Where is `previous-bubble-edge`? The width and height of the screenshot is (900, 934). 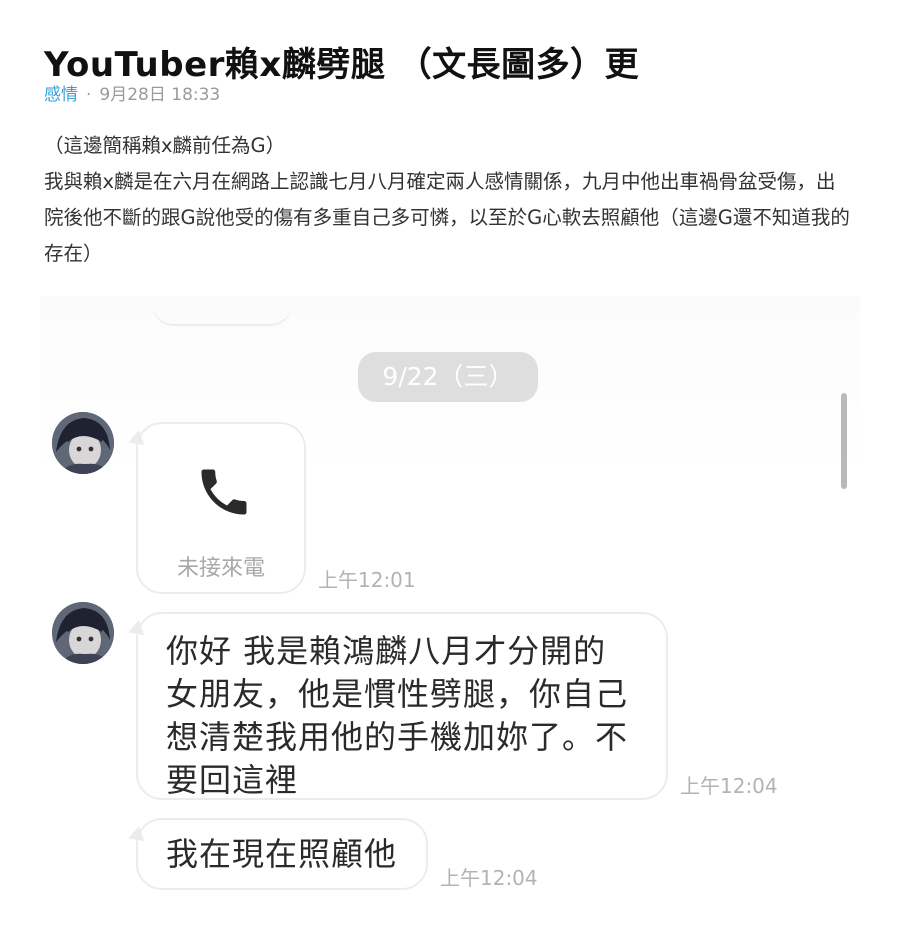 previous-bubble-edge is located at coordinates (222, 311).